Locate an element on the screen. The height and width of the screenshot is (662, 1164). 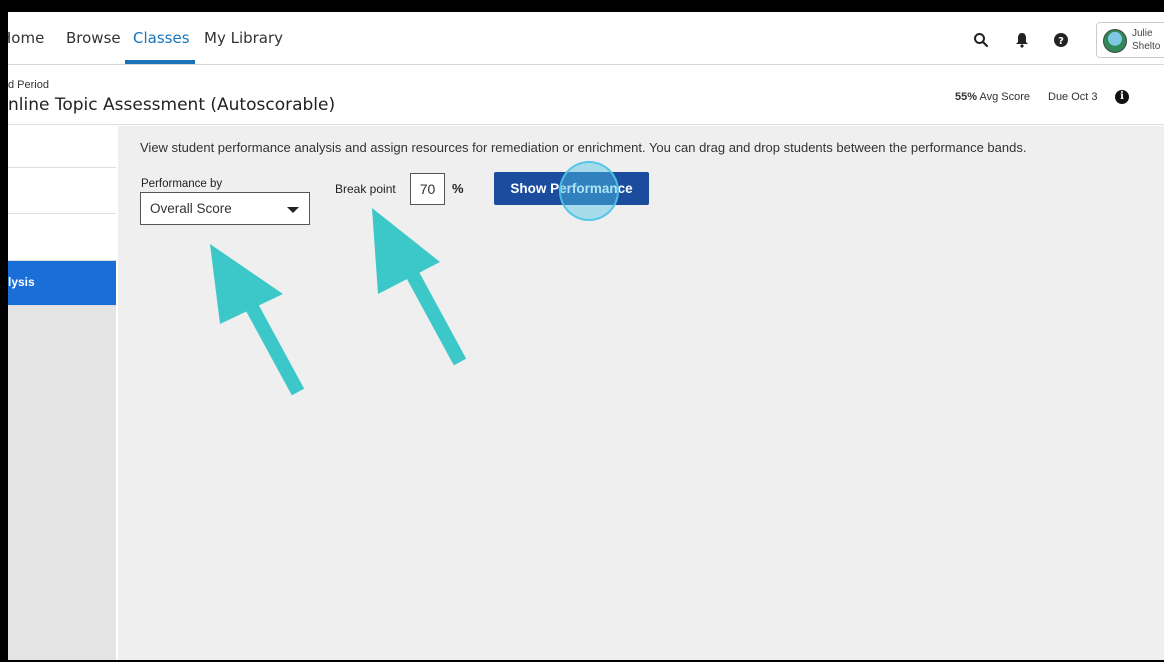
arrow-to-performance-select is located at coordinates (257, 320).